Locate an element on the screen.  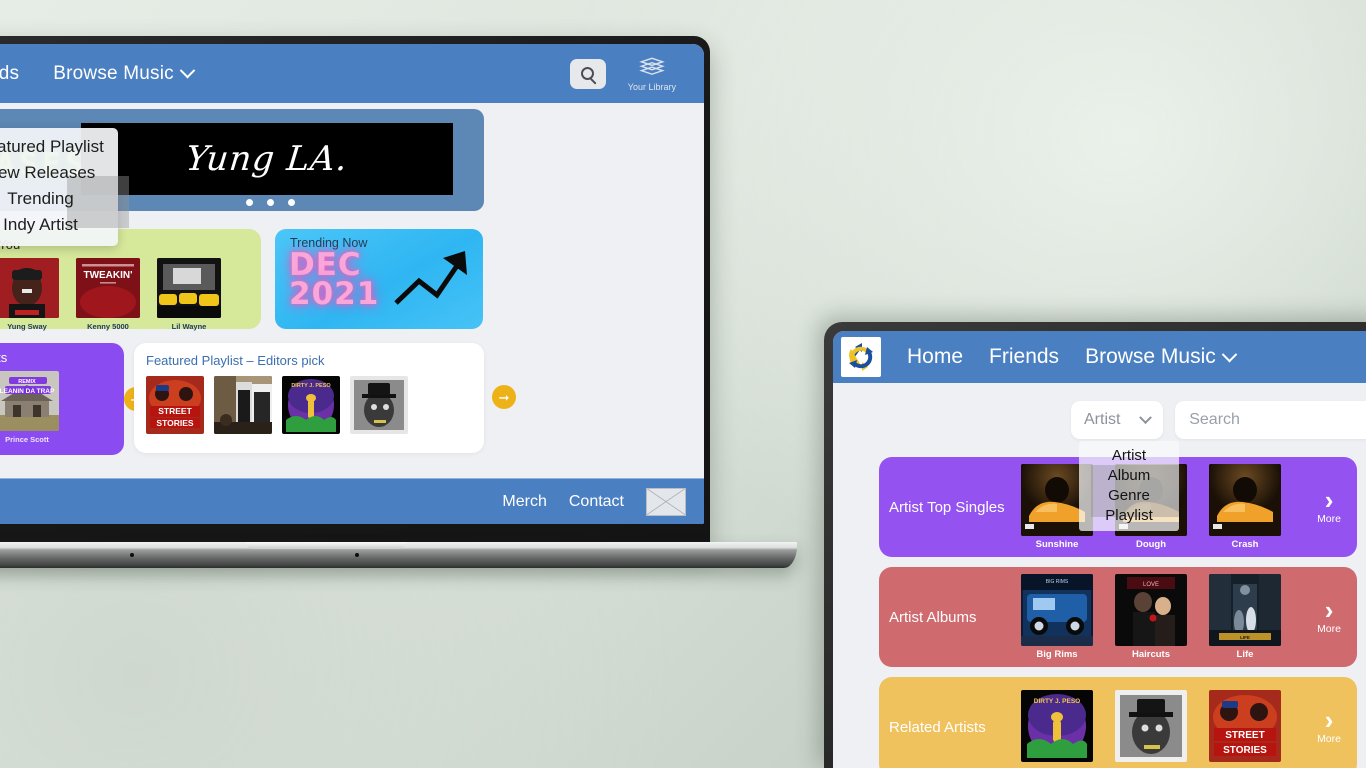
nav-friends-partial: nds is located at coordinates (9, 74).